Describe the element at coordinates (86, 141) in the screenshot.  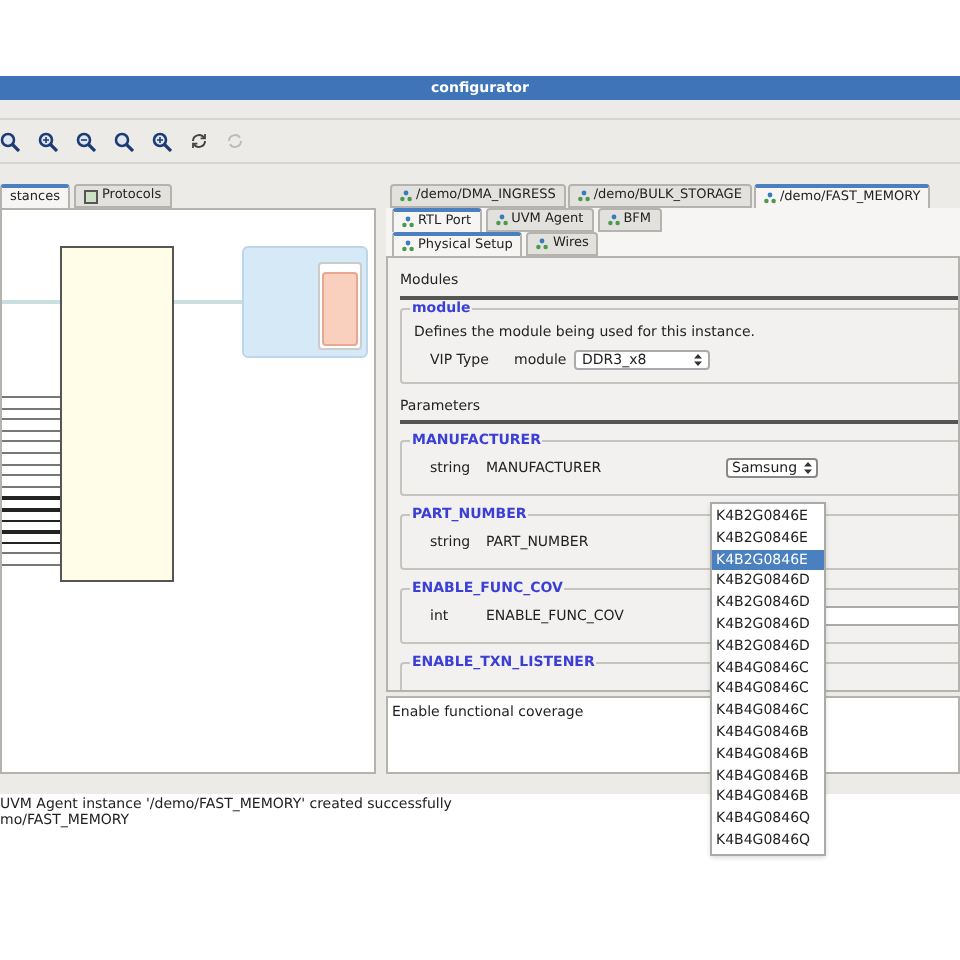
I see `zoom-out-icon` at that location.